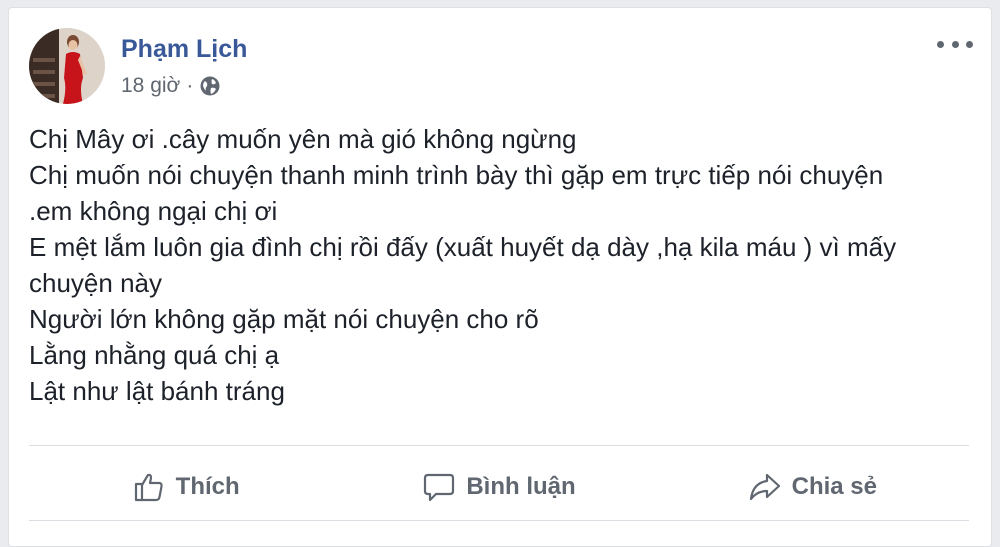  Describe the element at coordinates (439, 487) in the screenshot. I see `comment-icon` at that location.